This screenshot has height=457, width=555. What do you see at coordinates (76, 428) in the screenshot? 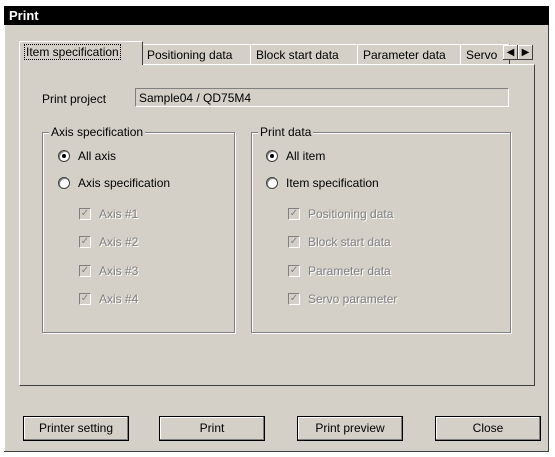
I see `printer-setting-button: Printer setting` at bounding box center [76, 428].